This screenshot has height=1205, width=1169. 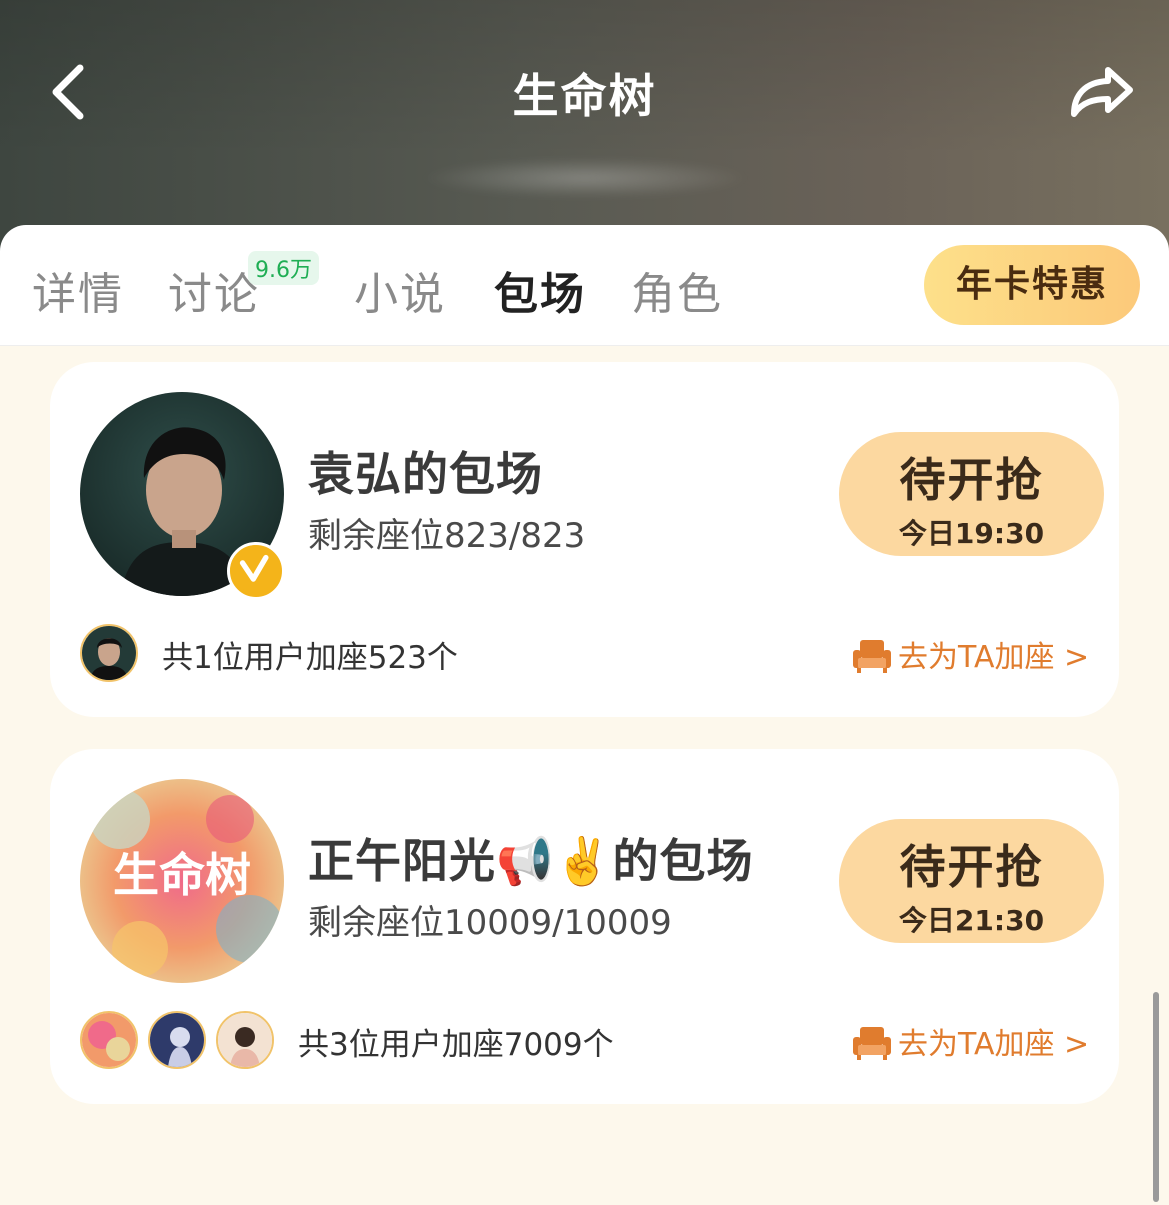 I want to click on tab-bar: 详情 讨论 9.6万 小说 包场 角色 年卡特惠, so click(x=584, y=285).